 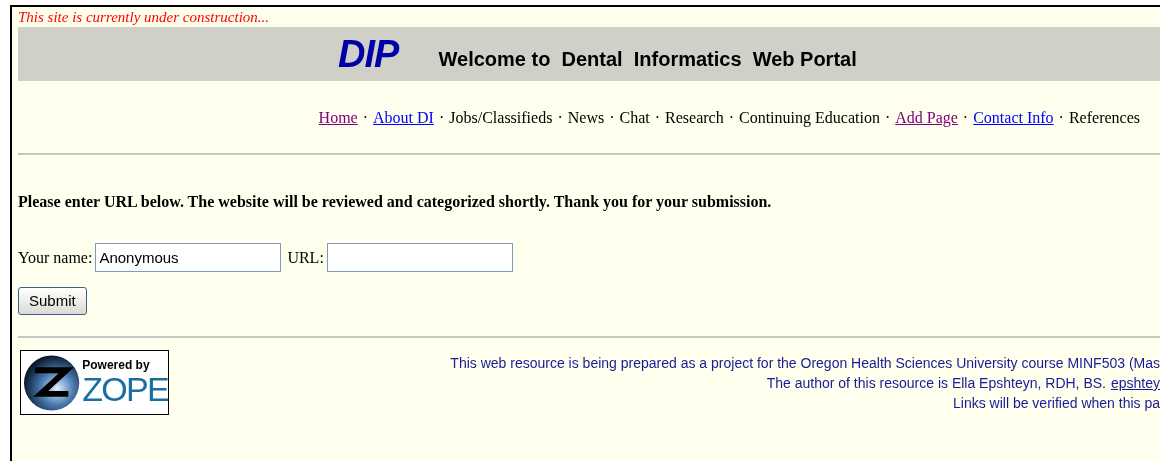 What do you see at coordinates (305, 257) in the screenshot?
I see `url-label: URL:` at bounding box center [305, 257].